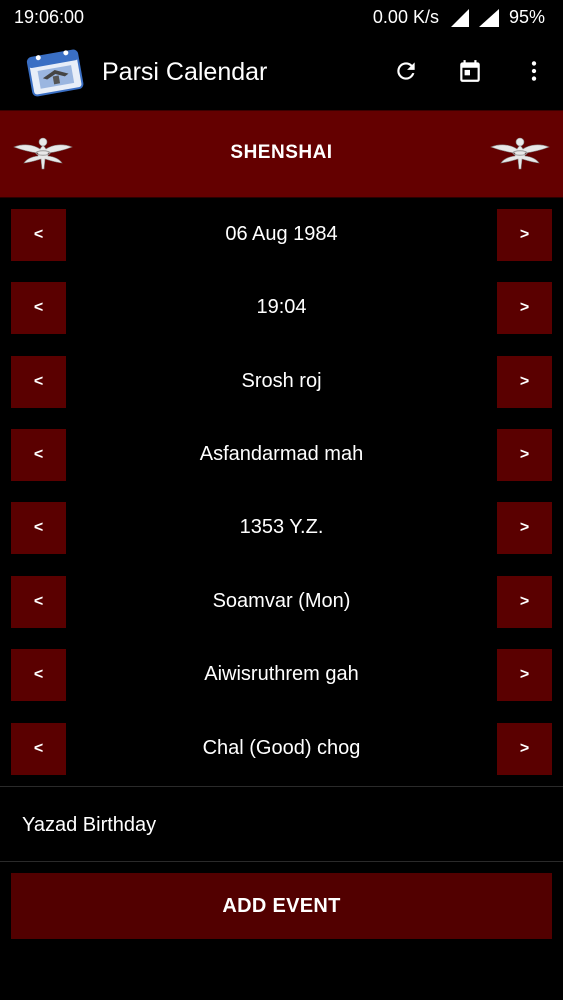 This screenshot has width=563, height=1000. I want to click on status-right: 0.00 K/s 95%, so click(459, 17).